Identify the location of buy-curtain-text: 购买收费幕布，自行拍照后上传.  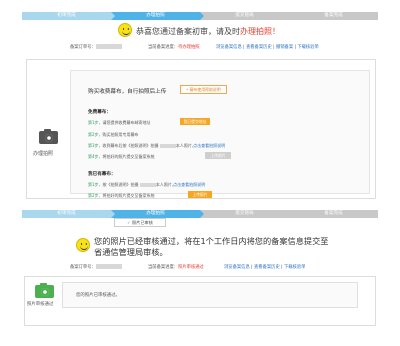
(127, 92).